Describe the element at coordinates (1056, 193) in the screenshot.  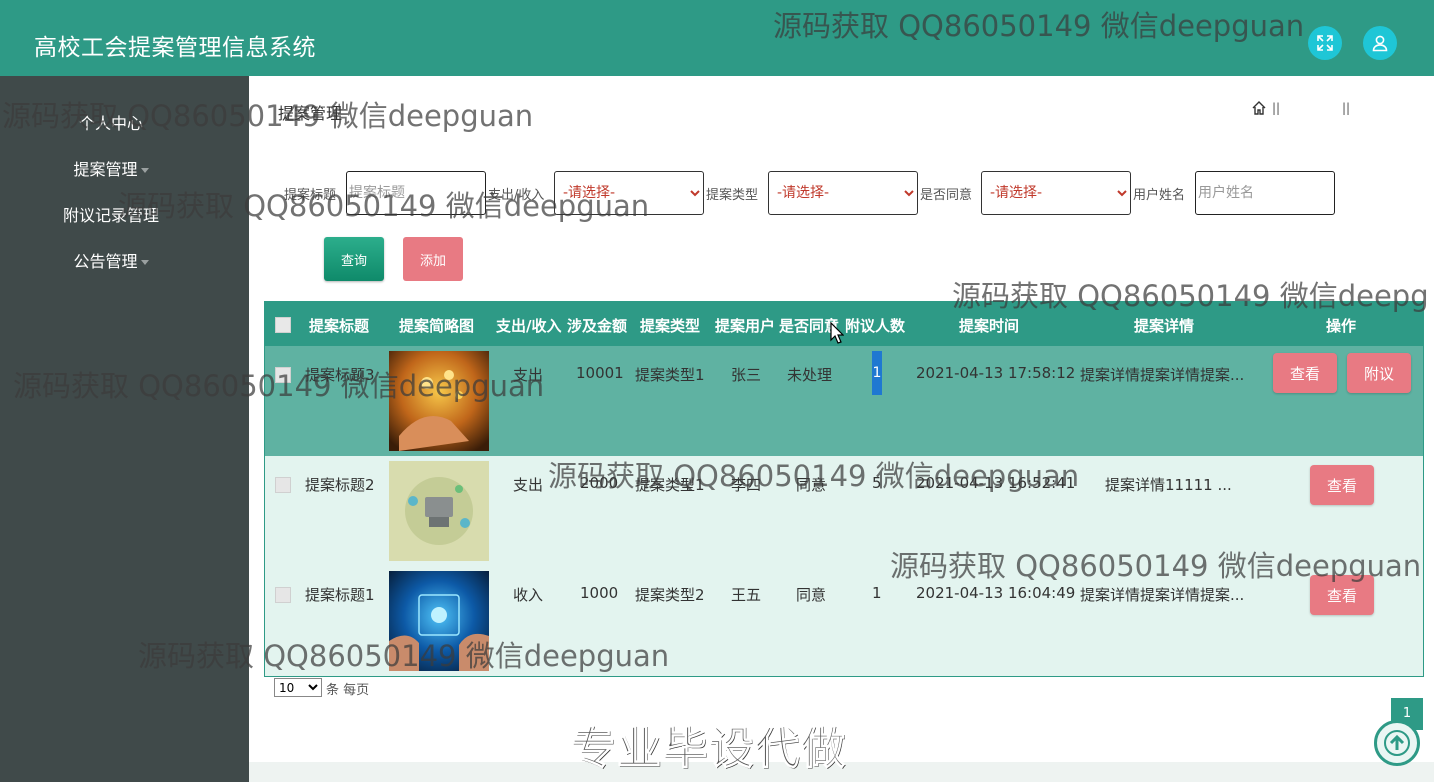
I see `agree-filter-select: -请选择-` at that location.